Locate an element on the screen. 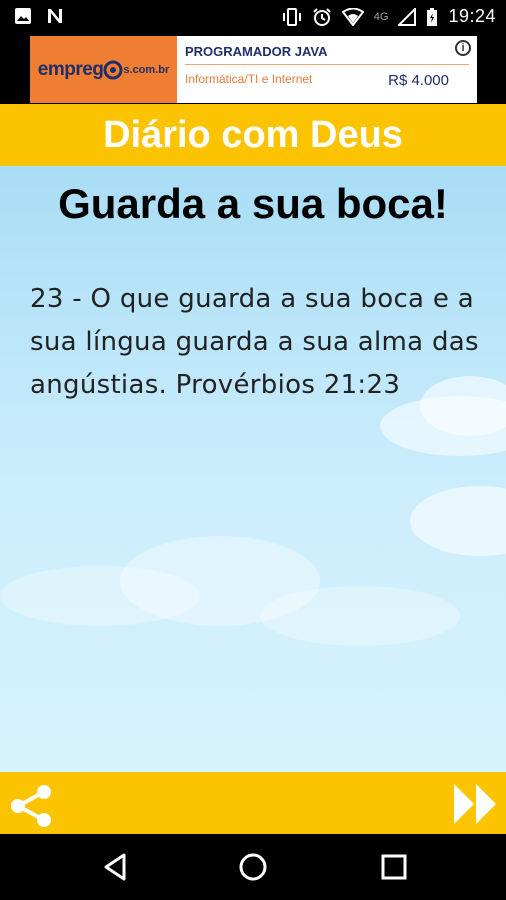 Image resolution: width=506 pixels, height=900 pixels. ad-logo-suffix: s.com.br is located at coordinates (146, 69).